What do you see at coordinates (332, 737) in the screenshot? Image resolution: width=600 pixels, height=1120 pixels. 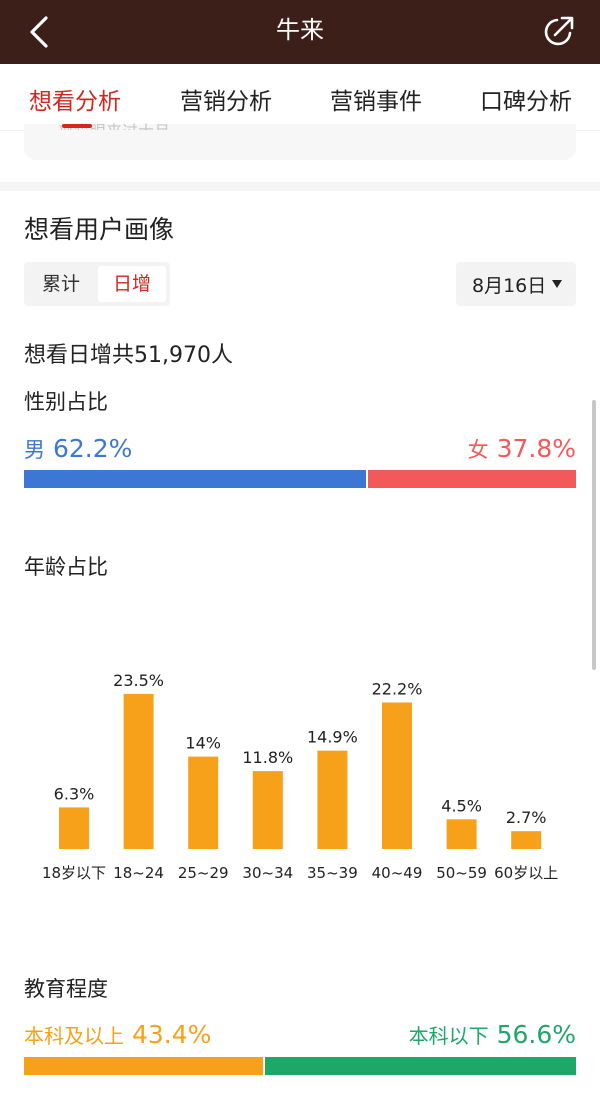 I see `age-value-label: 14.9%` at bounding box center [332, 737].